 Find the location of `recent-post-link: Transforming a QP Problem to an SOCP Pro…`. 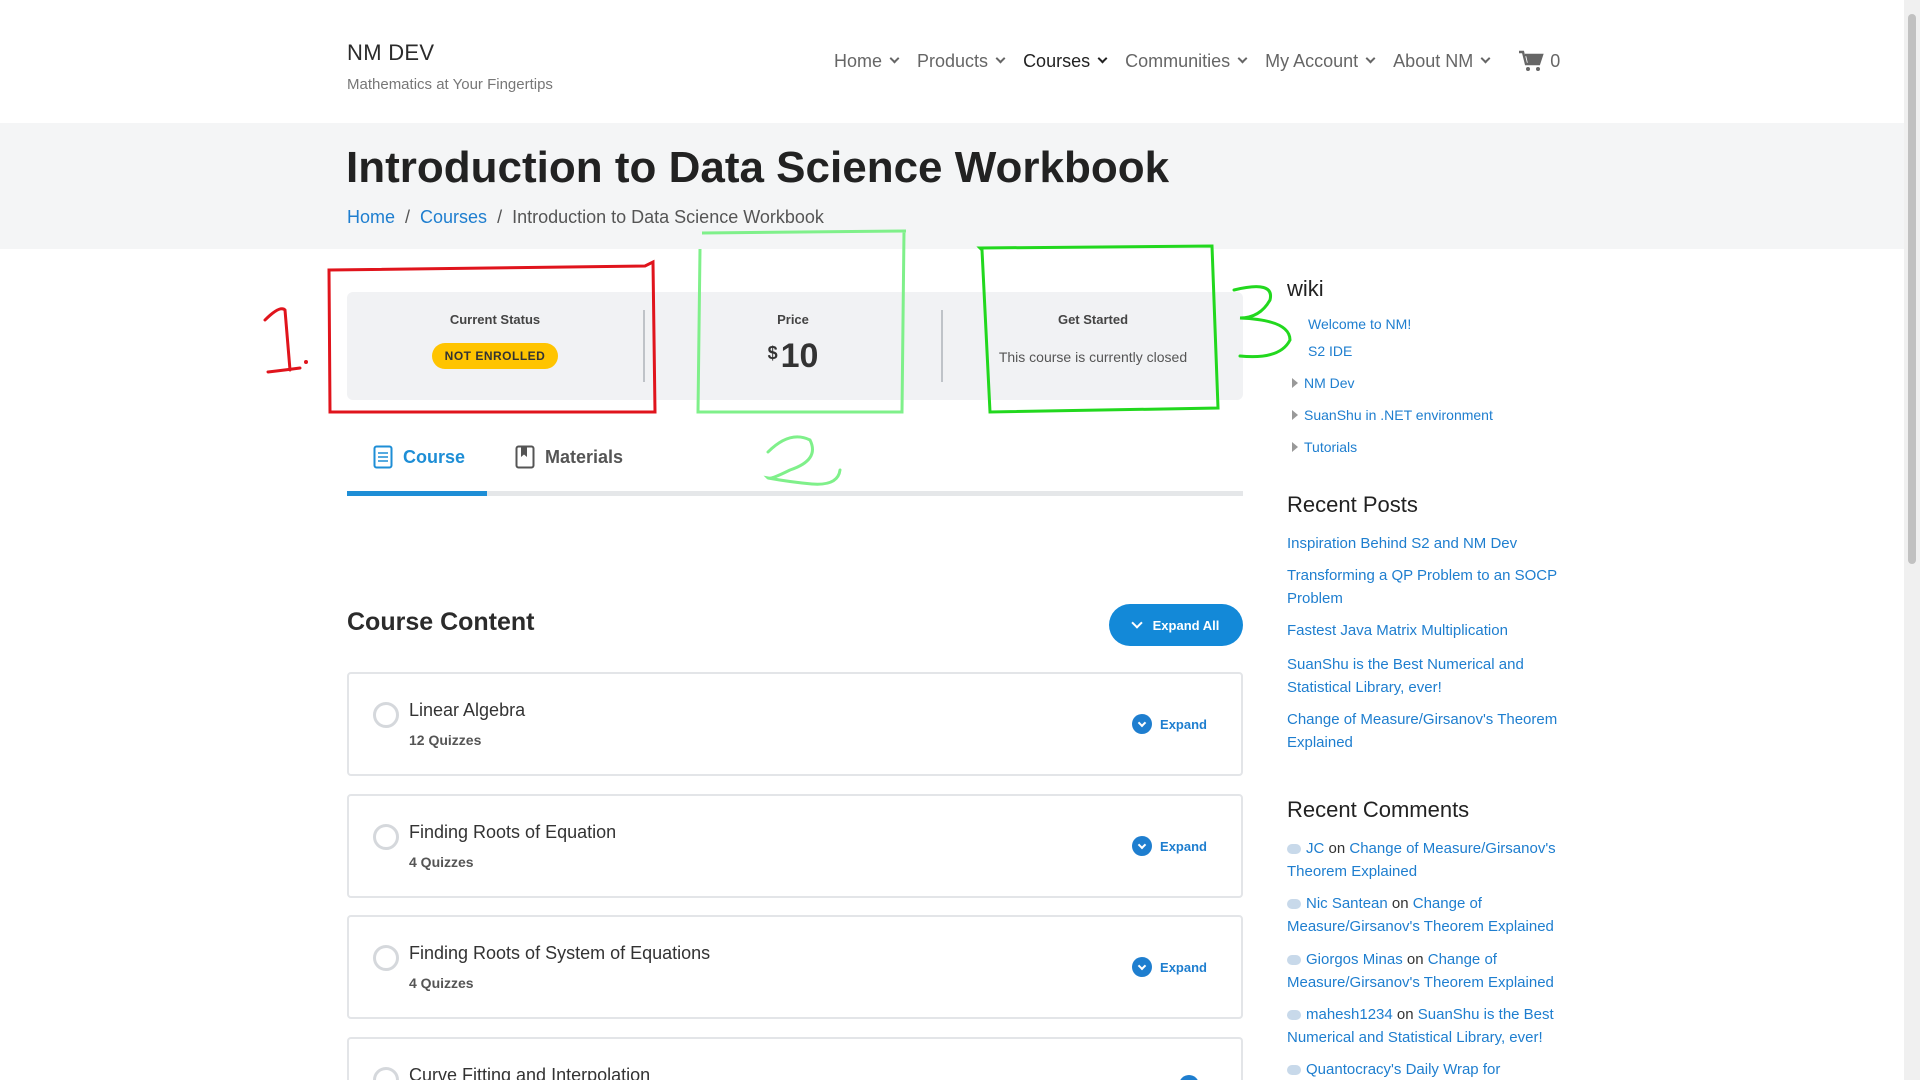

recent-post-link: Transforming a QP Problem to an SOCP Pro… is located at coordinates (1432, 587).